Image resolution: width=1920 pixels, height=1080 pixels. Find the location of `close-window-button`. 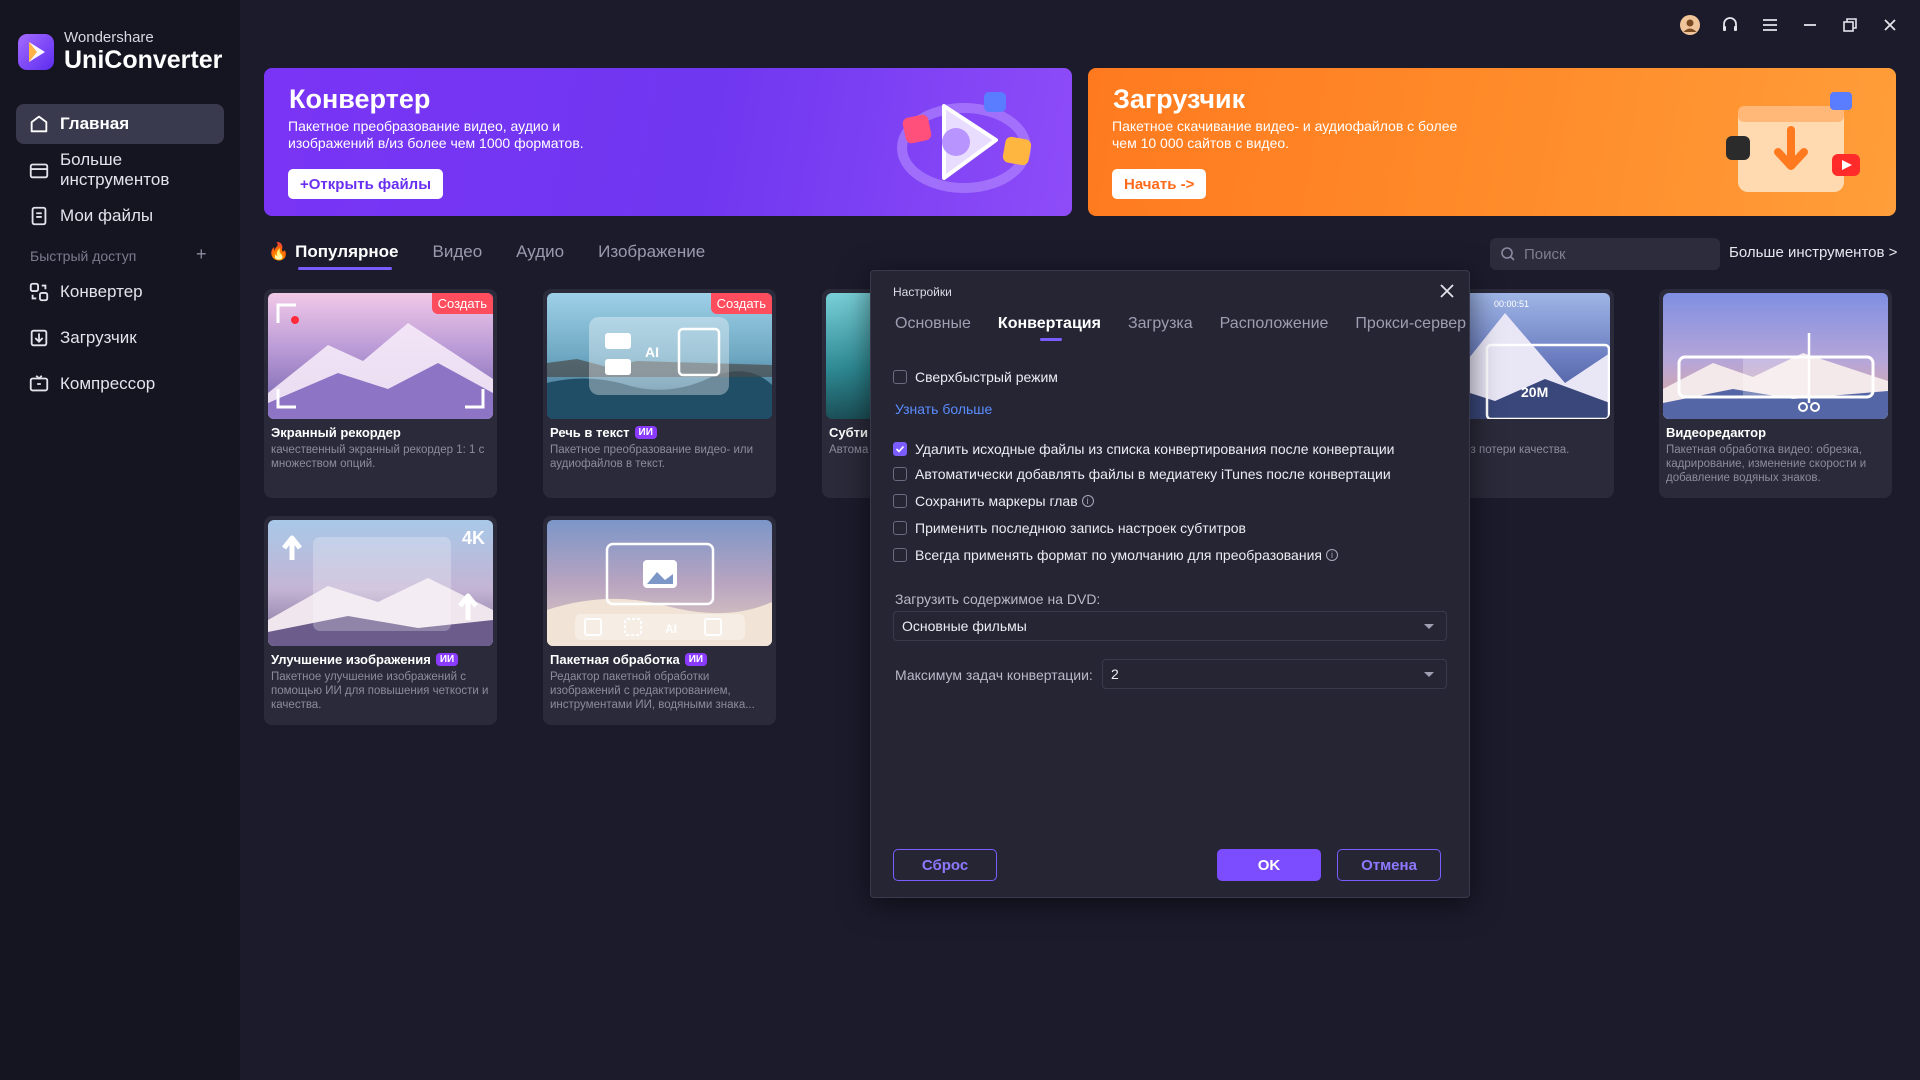

close-window-button is located at coordinates (1890, 25).